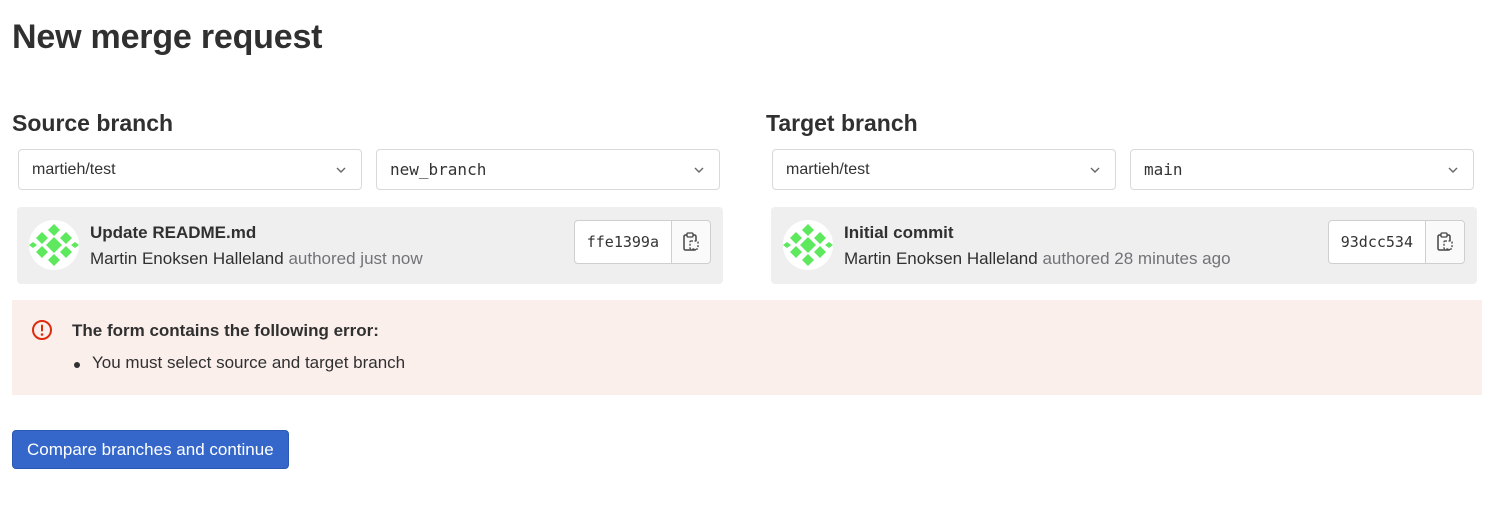 This screenshot has height=507, width=1492. I want to click on alert-title: The form contains the following error:, so click(225, 330).